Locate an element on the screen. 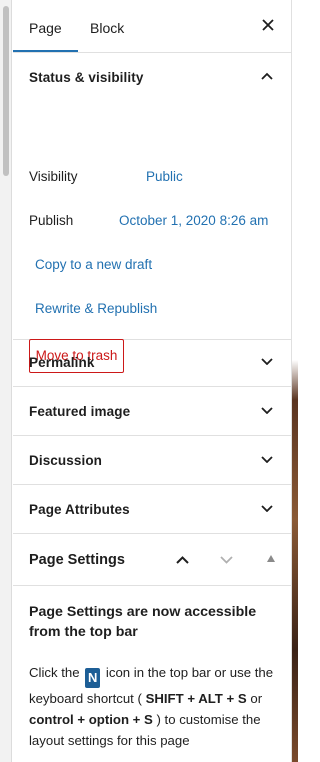 This screenshot has height=762, width=320. triangle-up-icon is located at coordinates (271, 558).